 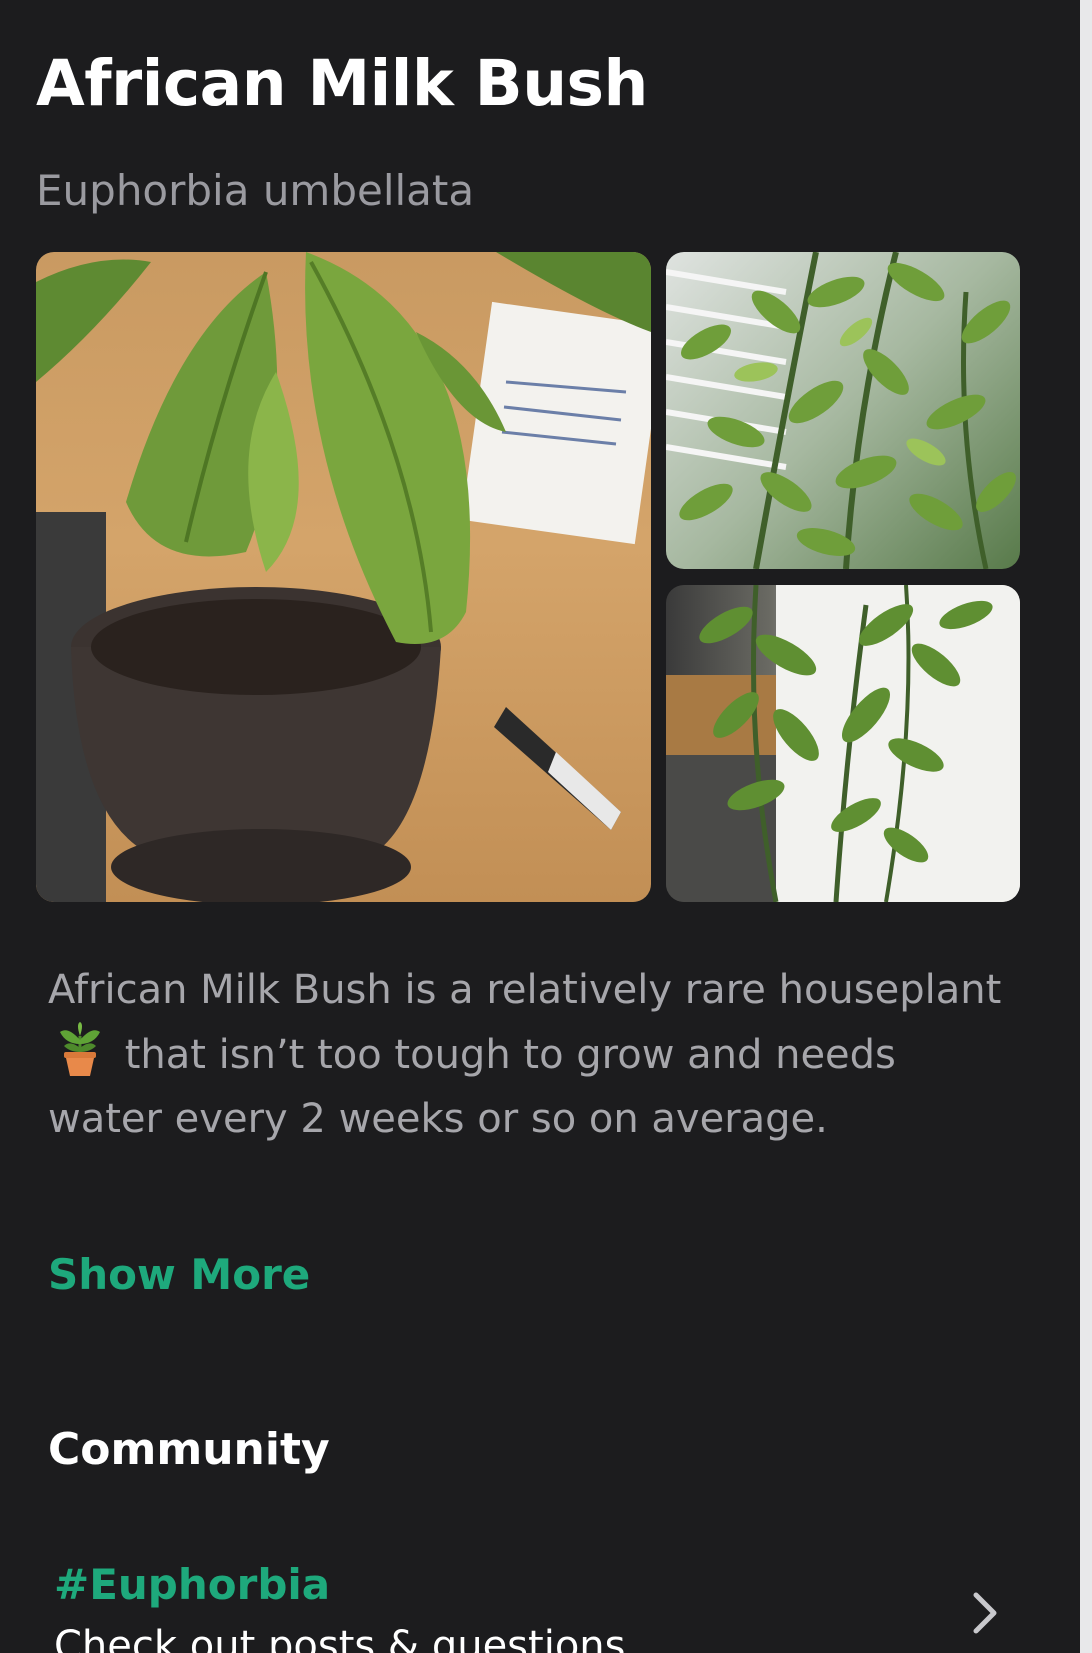 What do you see at coordinates (255, 190) in the screenshot?
I see `plant-scientific-name: Euphorbia umbellata` at bounding box center [255, 190].